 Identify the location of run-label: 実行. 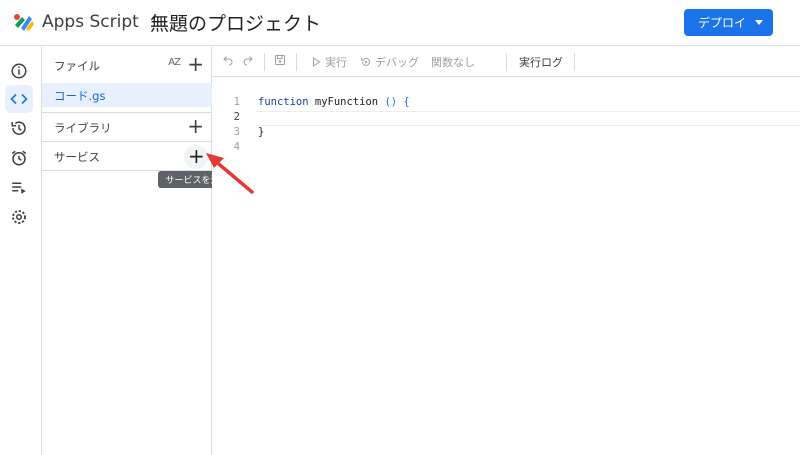
(336, 62).